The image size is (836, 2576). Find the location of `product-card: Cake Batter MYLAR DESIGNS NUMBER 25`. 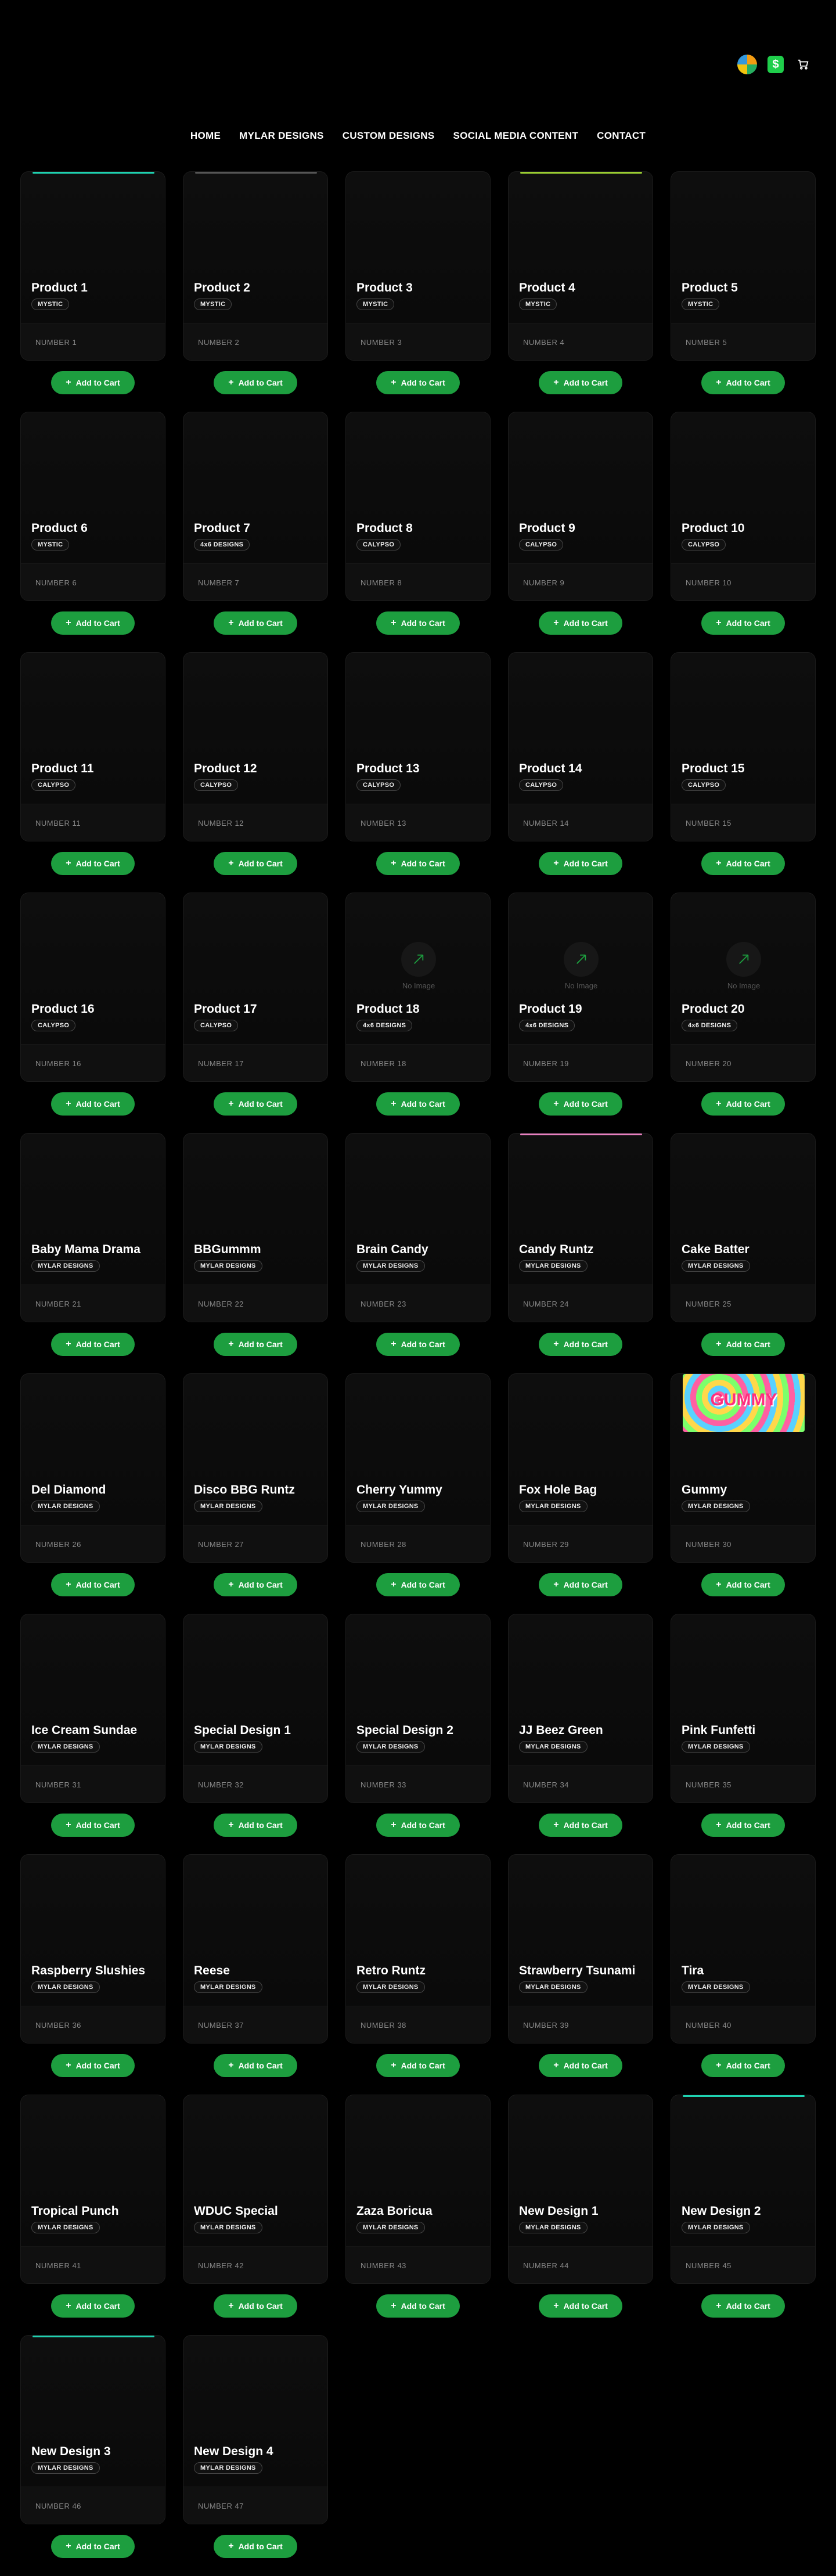

product-card: Cake Batter MYLAR DESIGNS NUMBER 25 is located at coordinates (744, 1227).